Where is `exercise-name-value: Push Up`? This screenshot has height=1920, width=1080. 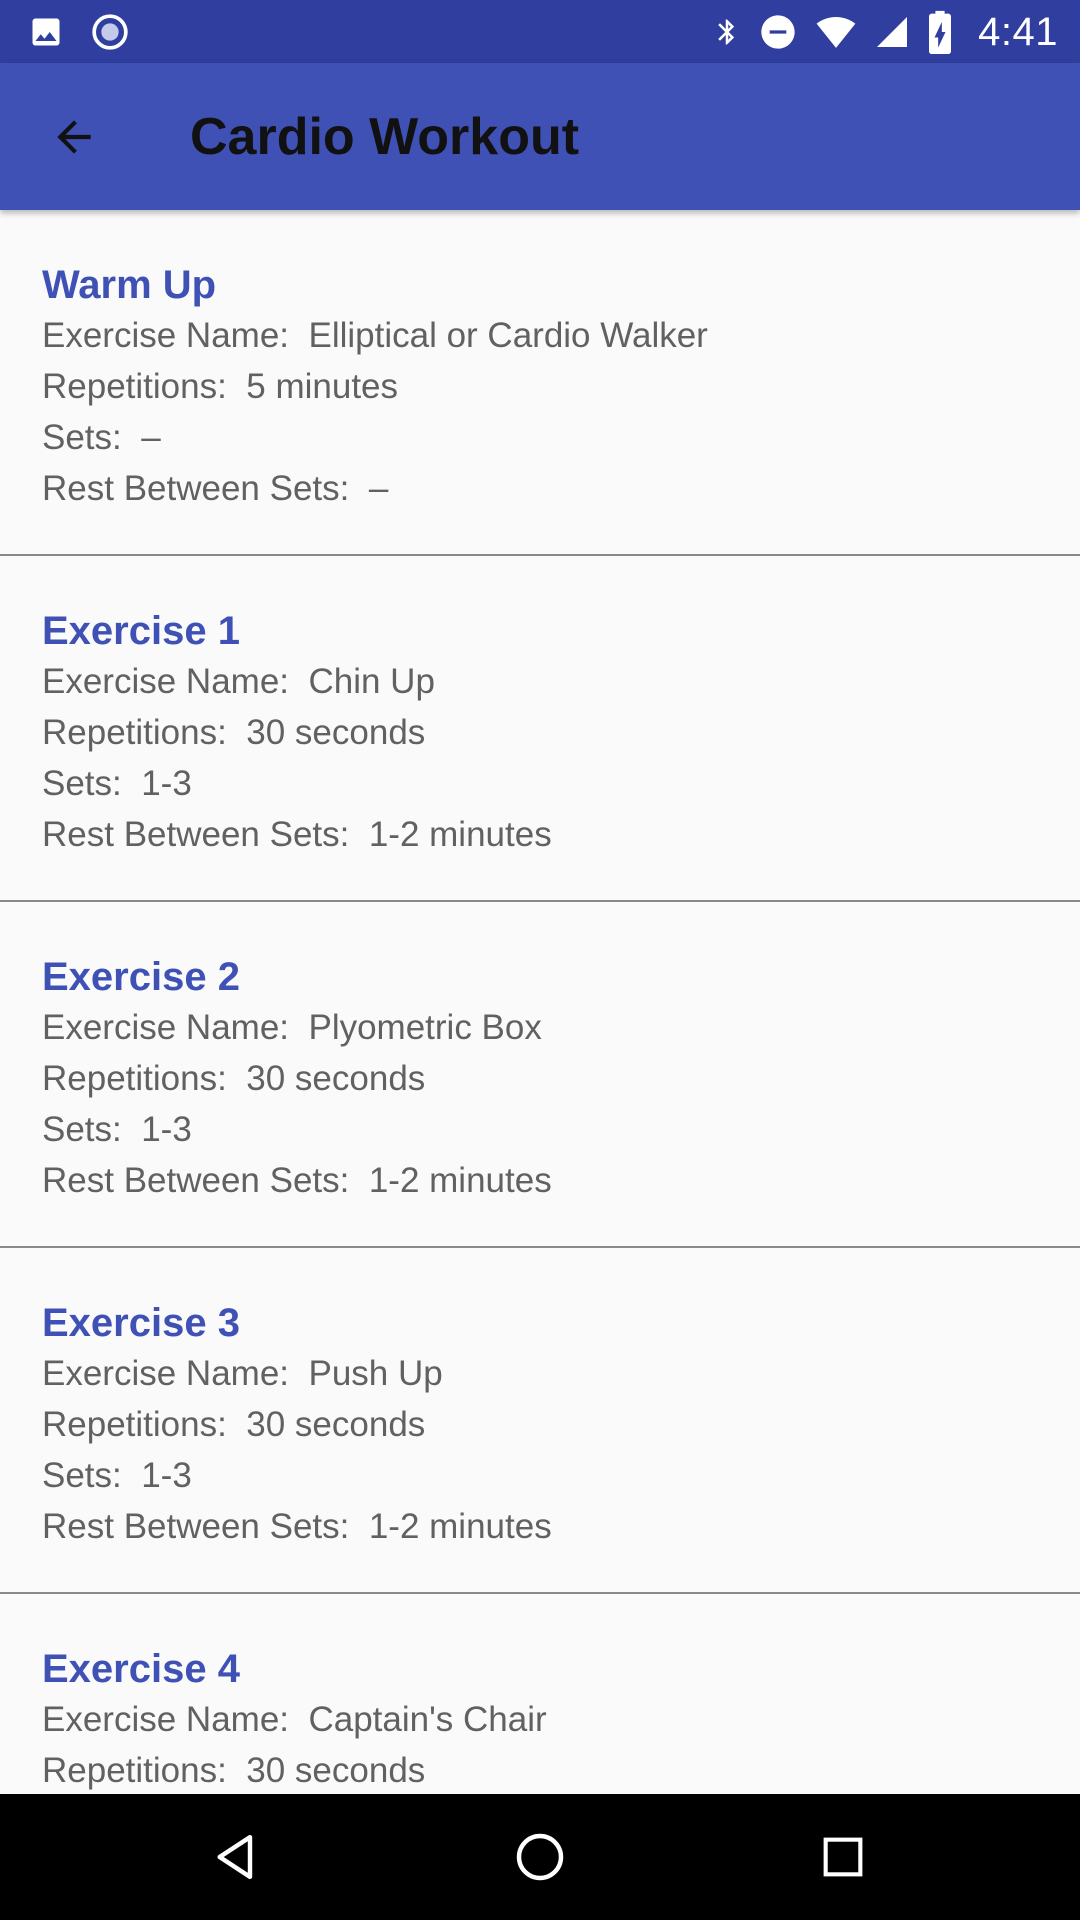 exercise-name-value: Push Up is located at coordinates (375, 1373).